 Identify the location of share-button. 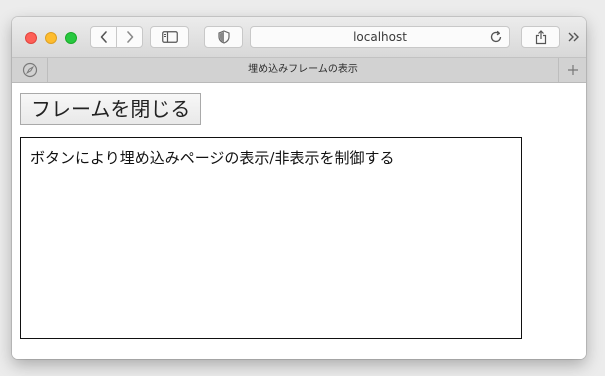
(540, 37).